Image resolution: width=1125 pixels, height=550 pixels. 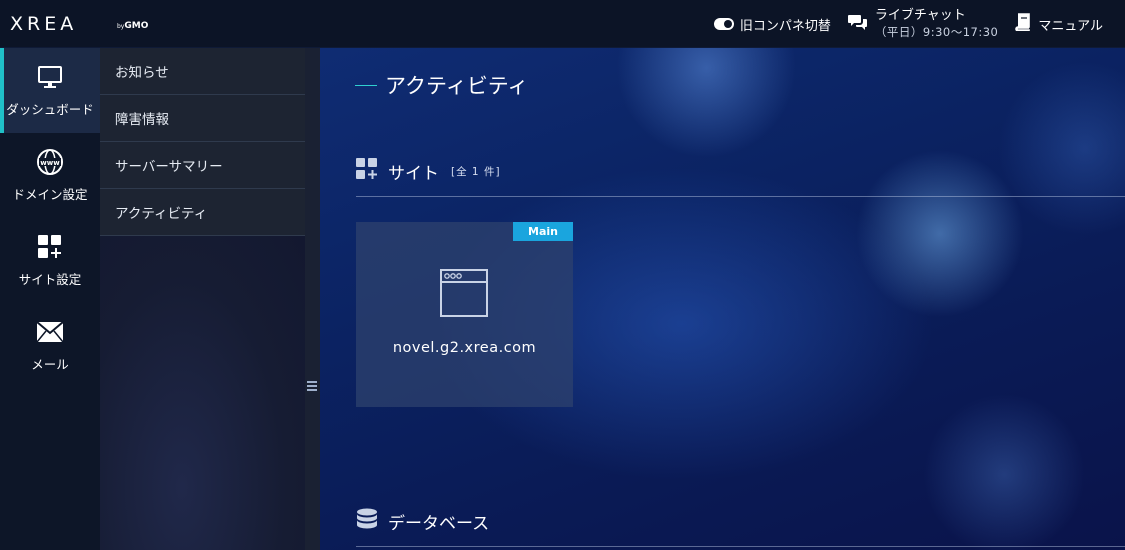 I want to click on old-panel-toggle-label: 旧コンパネ切替, so click(x=785, y=26).